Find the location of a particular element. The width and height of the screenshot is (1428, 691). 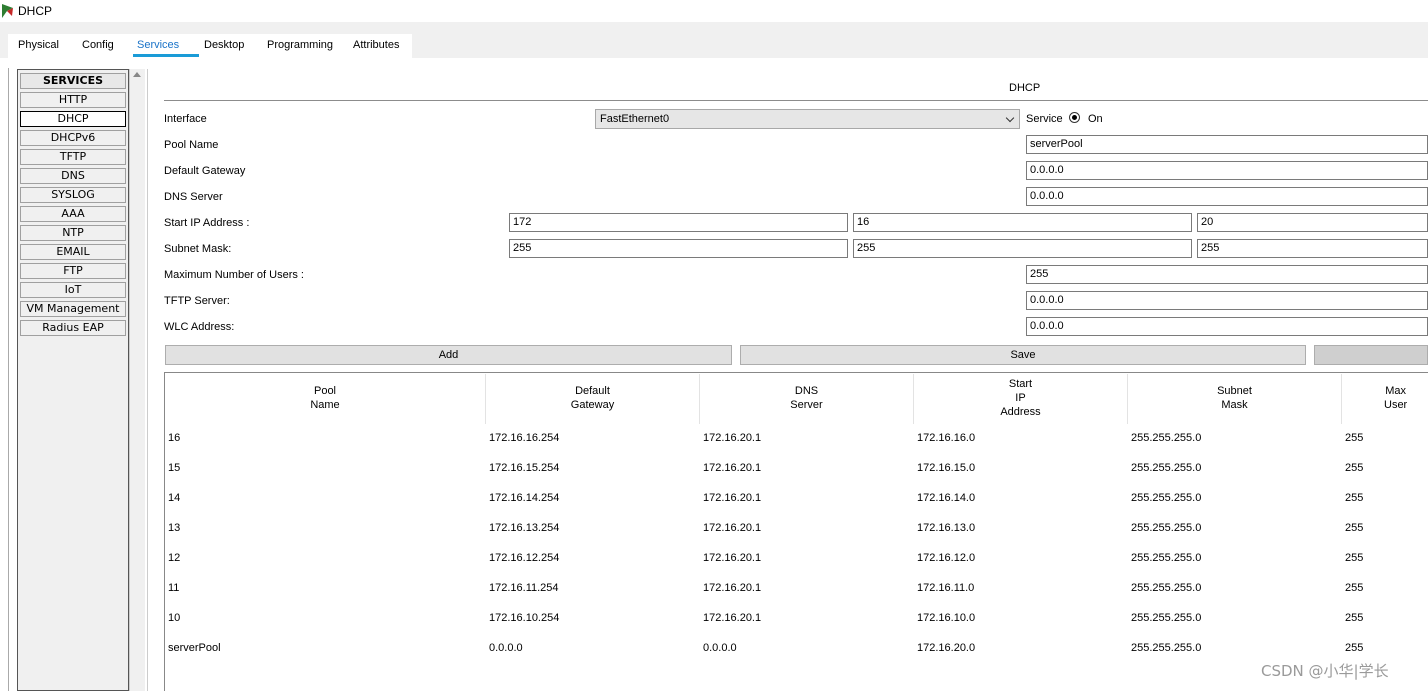

dns-server-field: 0.0.0.0 is located at coordinates (1227, 196).